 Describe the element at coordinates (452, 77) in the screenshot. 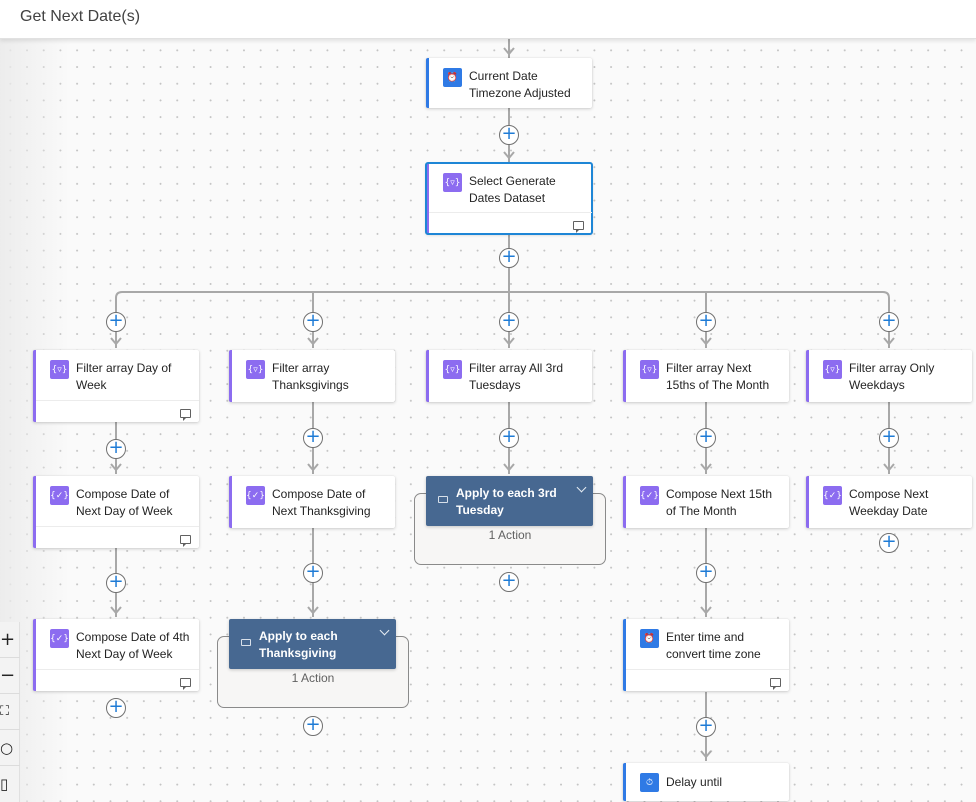

I see `clock-icon: ⏰` at that location.